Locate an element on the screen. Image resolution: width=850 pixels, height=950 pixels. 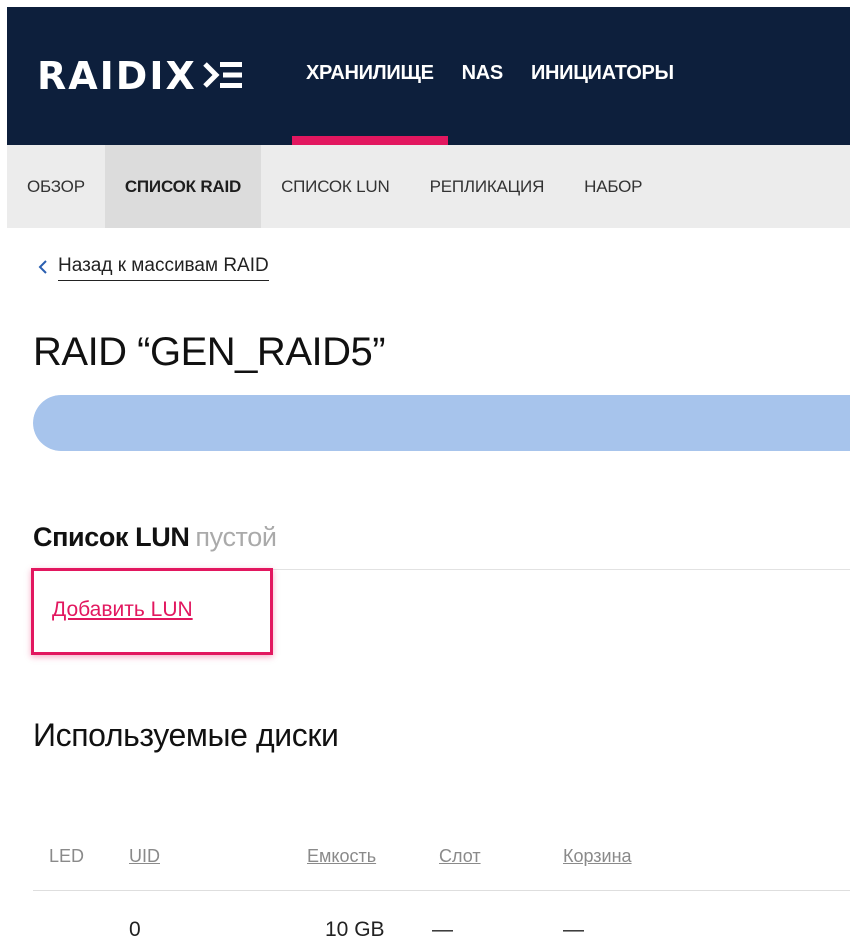
column-header-basket: Корзина is located at coordinates (597, 856).